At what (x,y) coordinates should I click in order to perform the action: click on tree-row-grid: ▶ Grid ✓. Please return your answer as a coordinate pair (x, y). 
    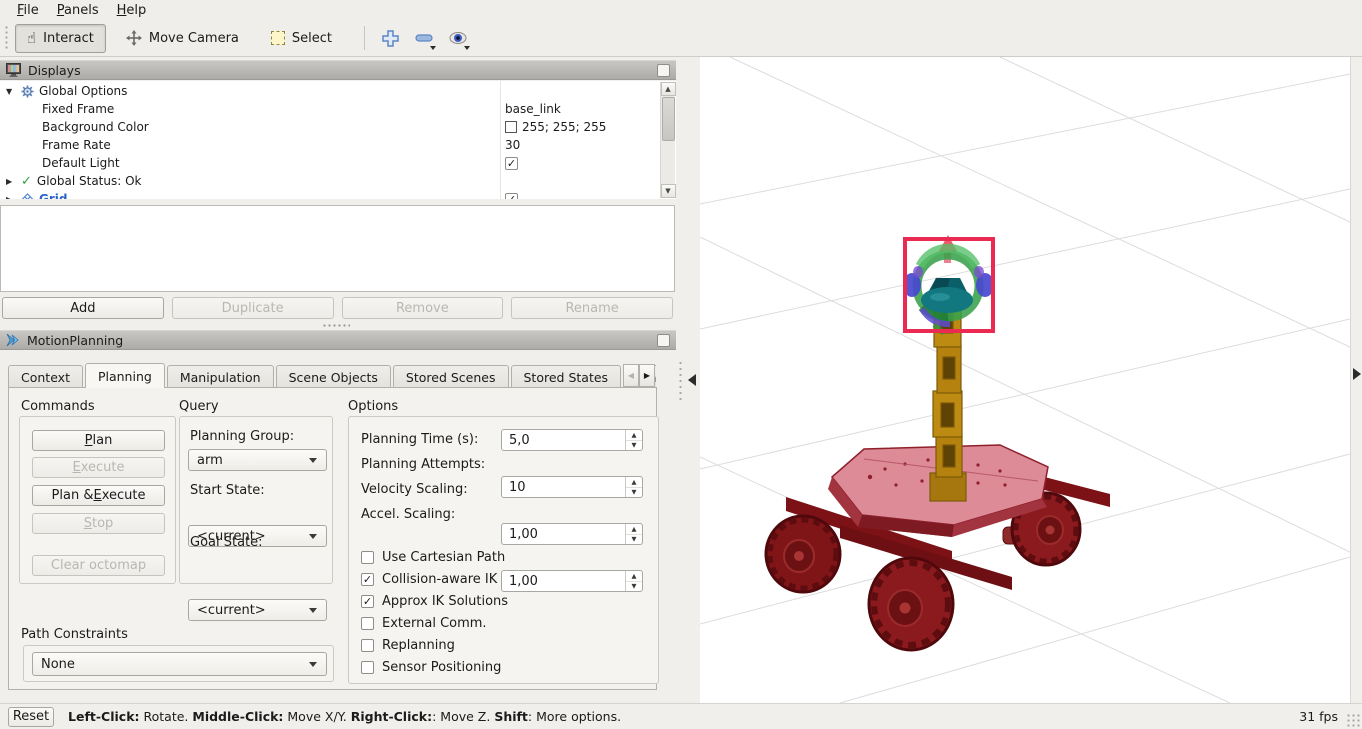
    Looking at the image, I should click on (338, 194).